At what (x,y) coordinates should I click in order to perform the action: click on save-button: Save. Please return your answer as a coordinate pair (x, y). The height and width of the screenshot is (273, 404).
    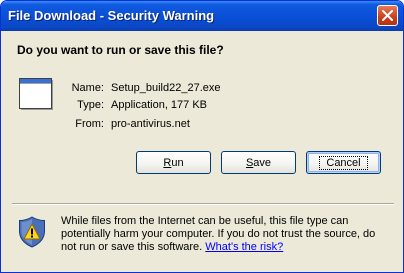
    Looking at the image, I should click on (258, 162).